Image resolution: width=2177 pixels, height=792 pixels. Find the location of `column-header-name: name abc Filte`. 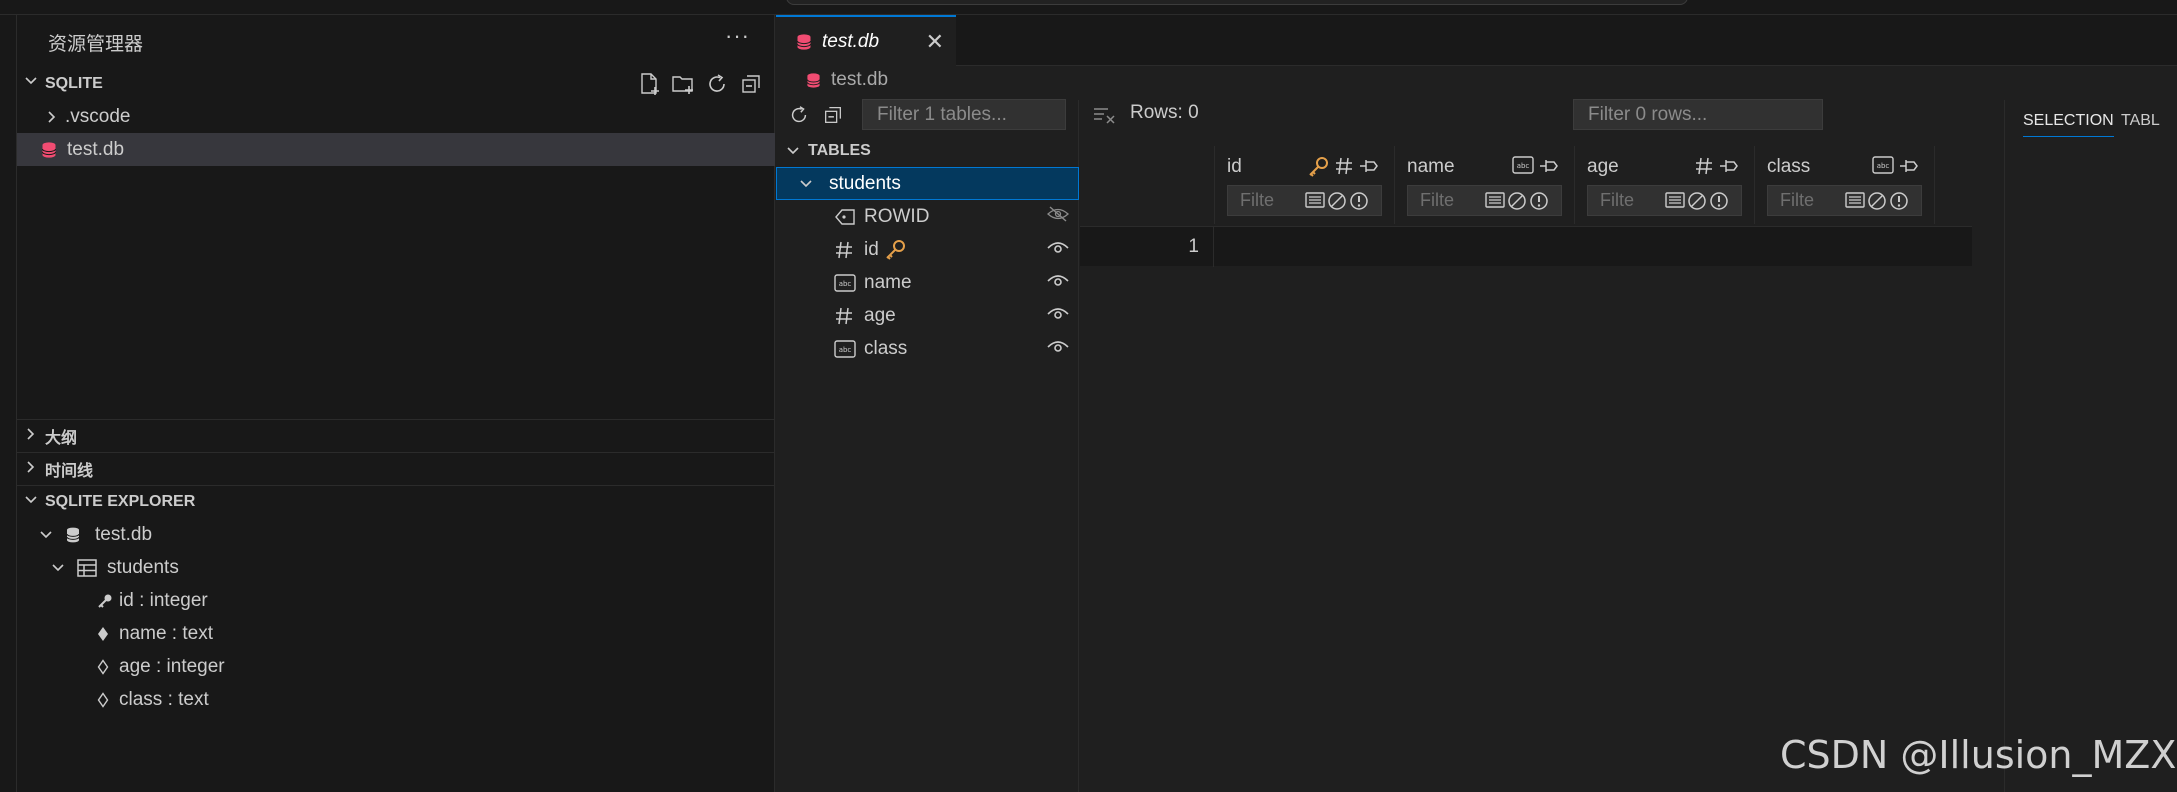

column-header-name: name abc Filte is located at coordinates (1485, 185).